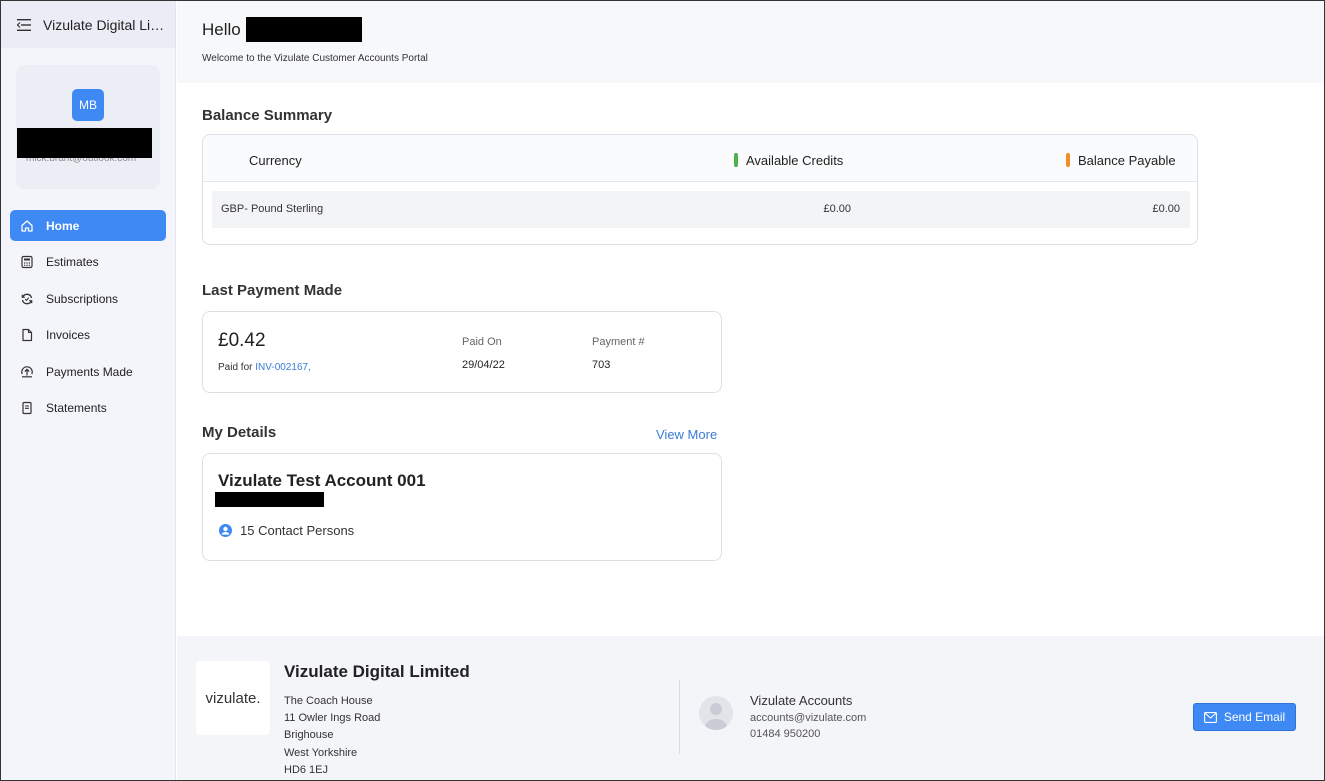 The image size is (1325, 781). What do you see at coordinates (306, 769) in the screenshot?
I see `address-line: HD6 1EJ` at bounding box center [306, 769].